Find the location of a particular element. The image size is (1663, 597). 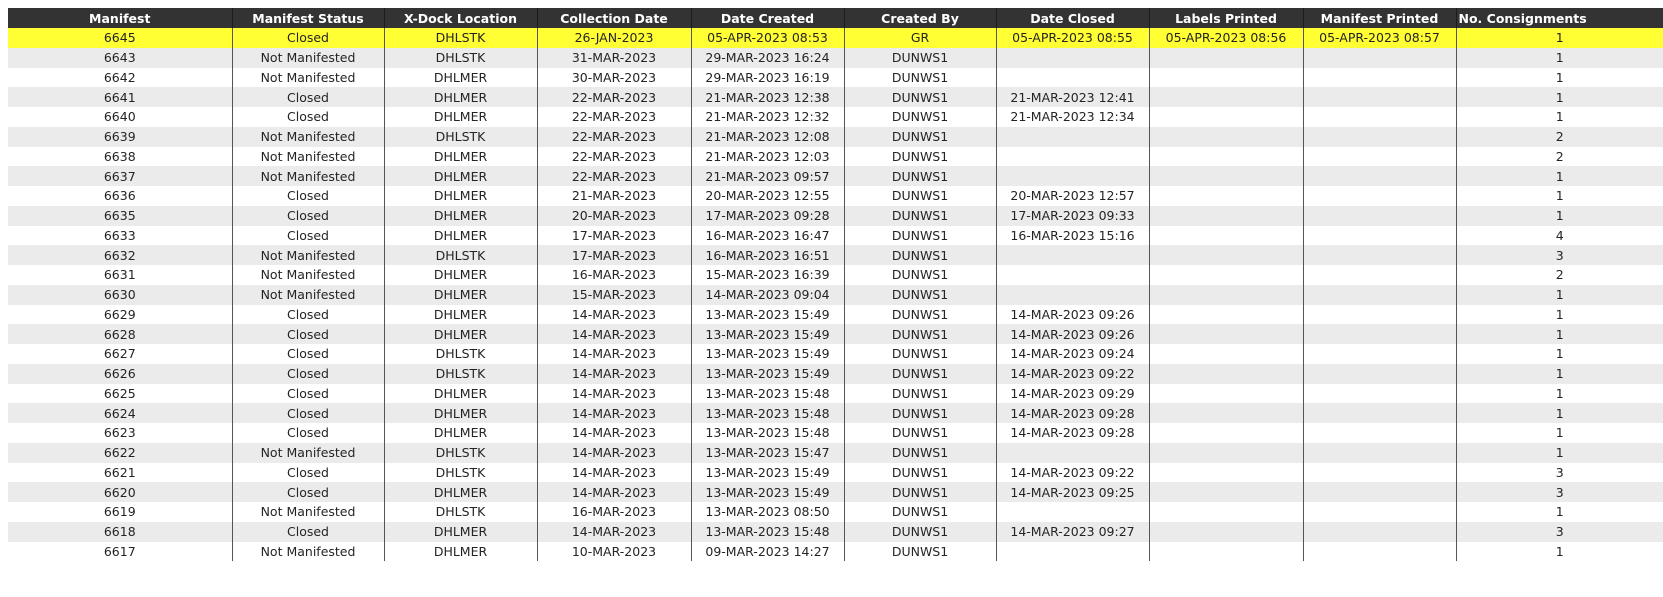

collection-date-cell: 16-MAR-2023 is located at coordinates (613, 512).